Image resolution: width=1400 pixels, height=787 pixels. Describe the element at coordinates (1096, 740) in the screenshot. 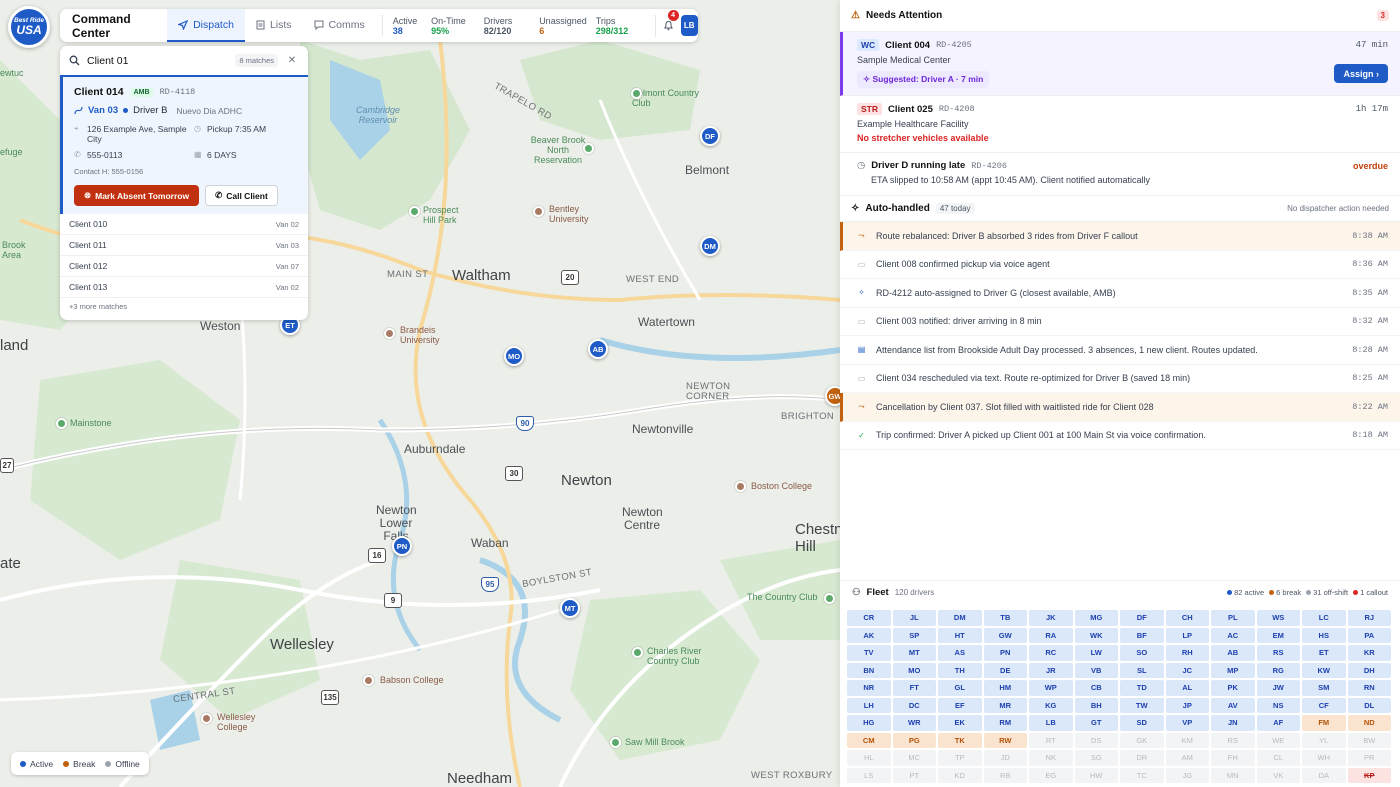

I see `fleet-driver-cell: DS` at that location.